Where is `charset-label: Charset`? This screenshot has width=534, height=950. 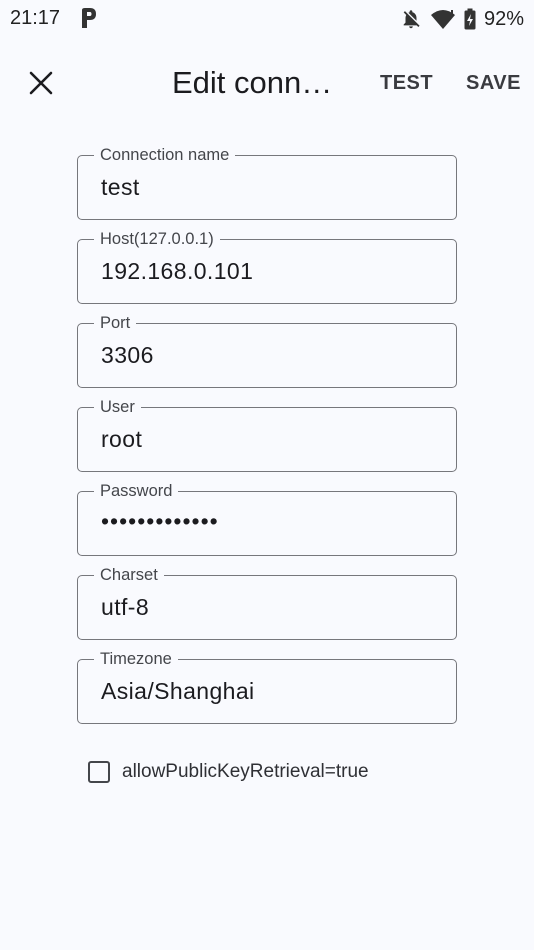
charset-label: Charset is located at coordinates (129, 575).